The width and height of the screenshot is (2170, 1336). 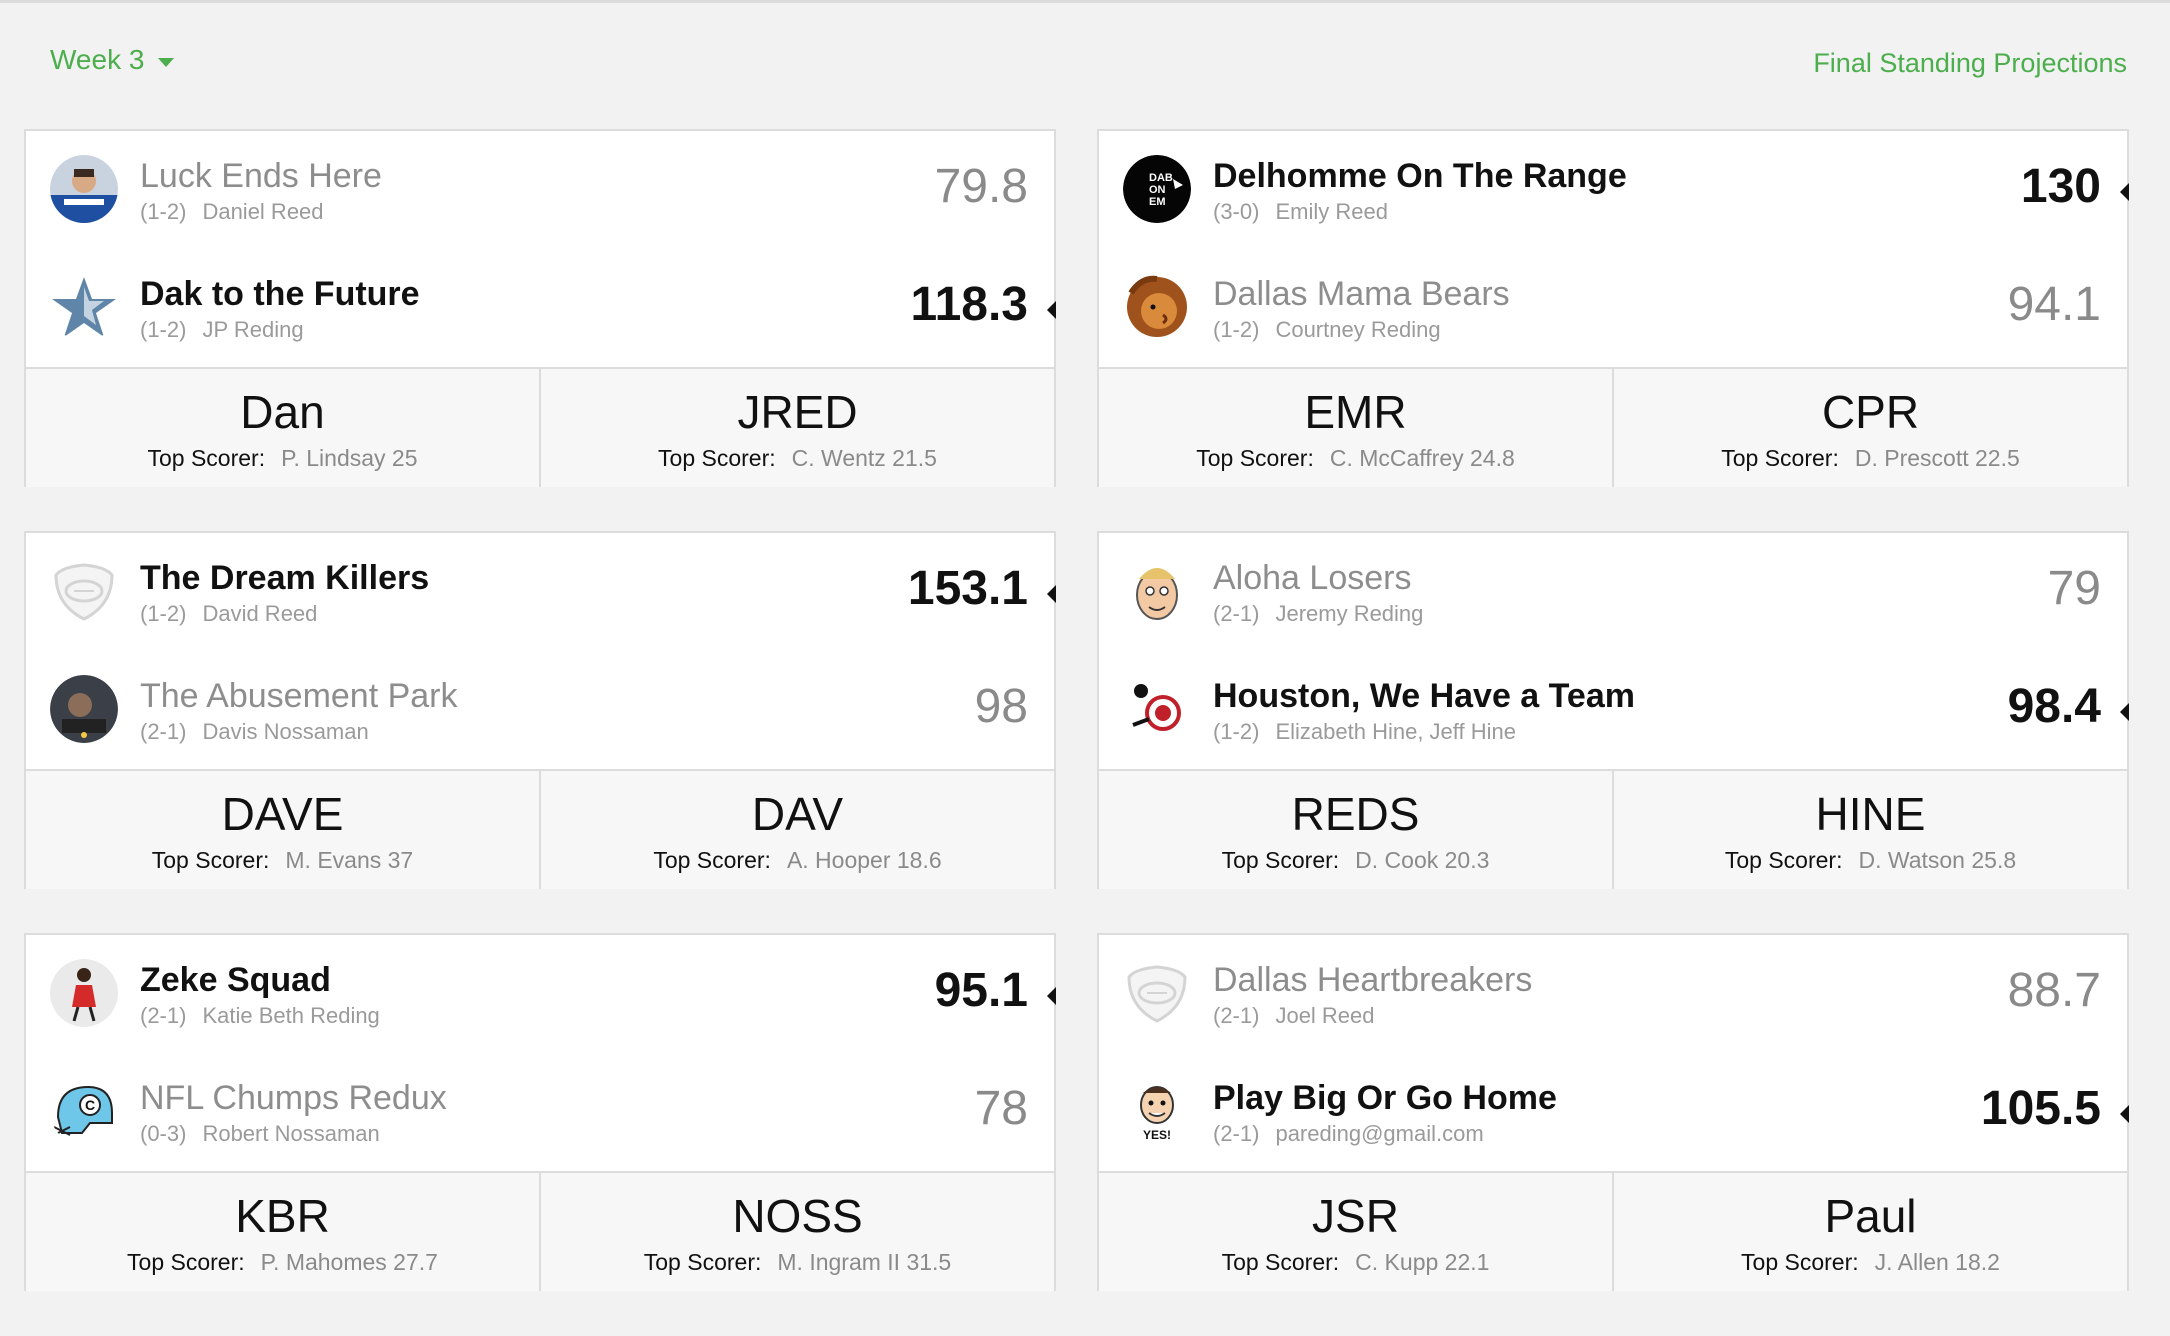 I want to click on owner-summary: KBR Top Scorer: P. Mahomes 27.7, so click(x=282, y=1232).